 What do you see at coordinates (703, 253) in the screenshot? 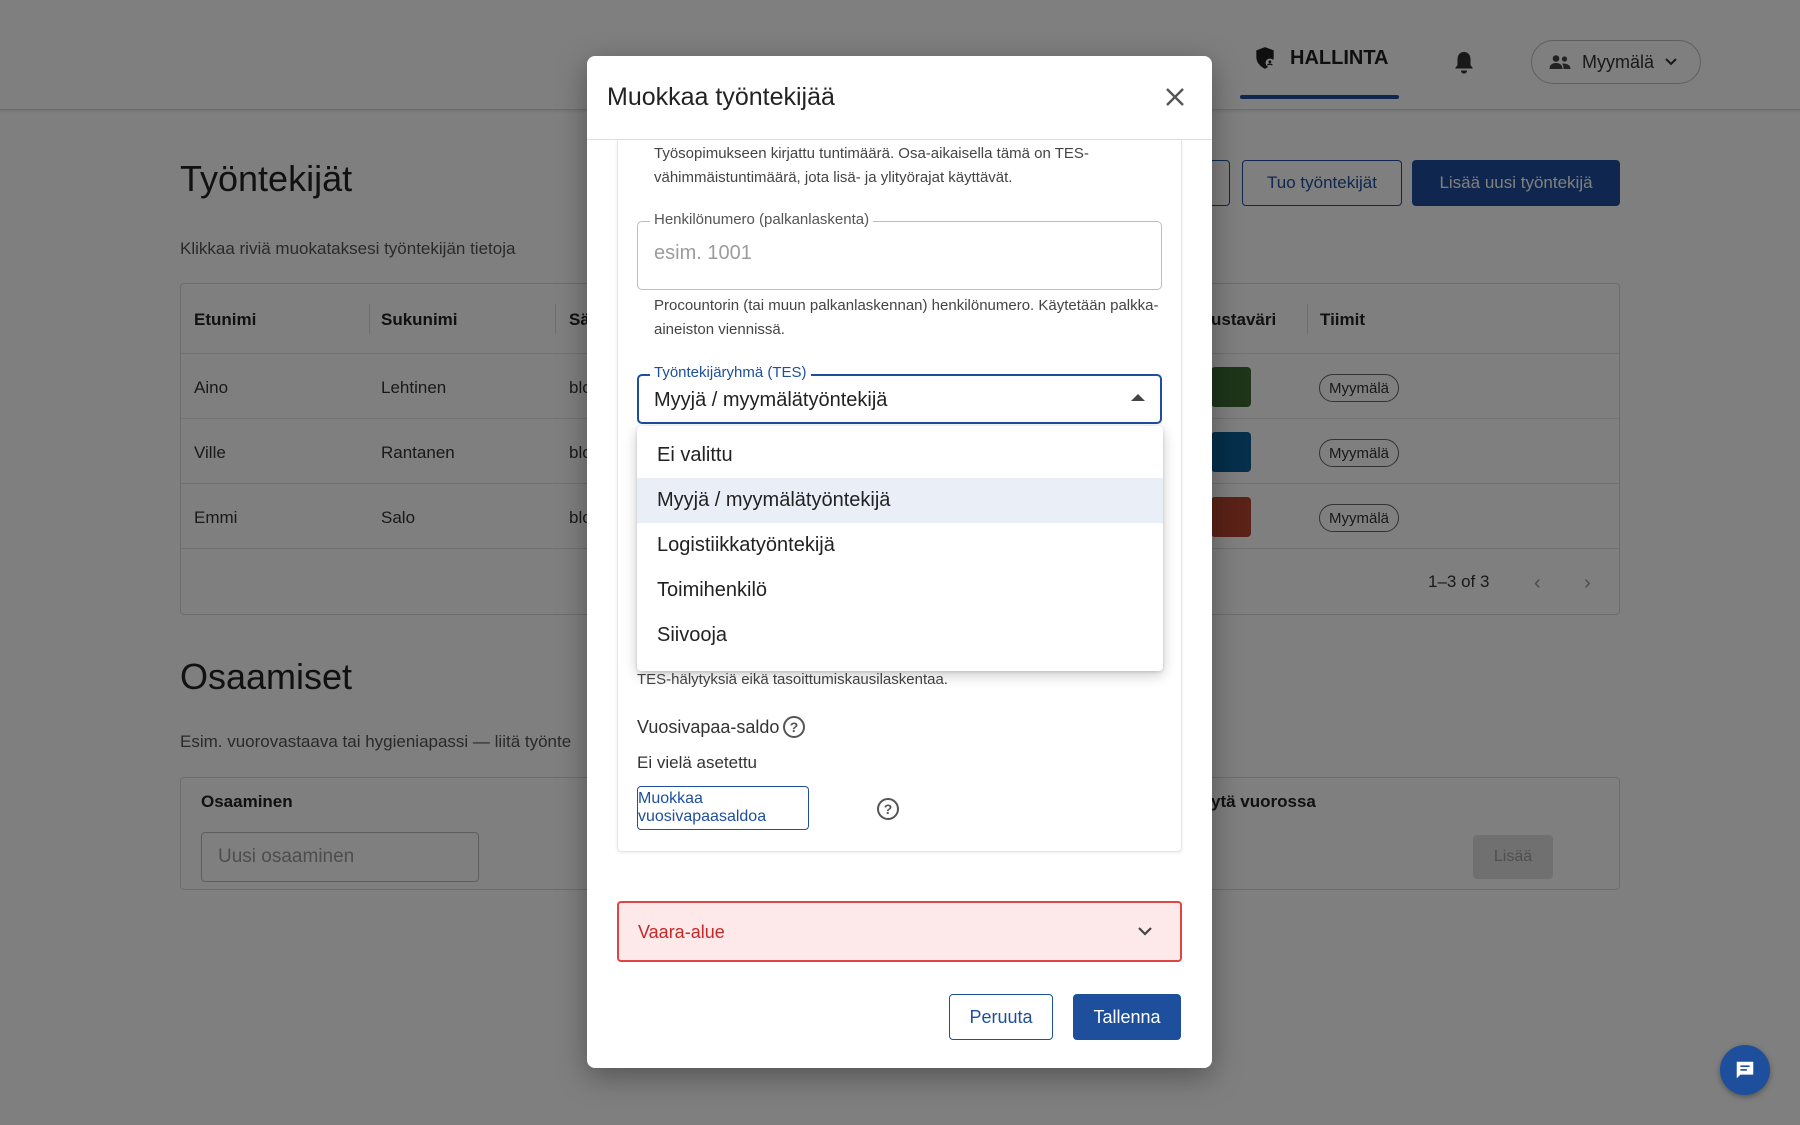
I see `personnel-number-placeholder: esim. 1001` at bounding box center [703, 253].